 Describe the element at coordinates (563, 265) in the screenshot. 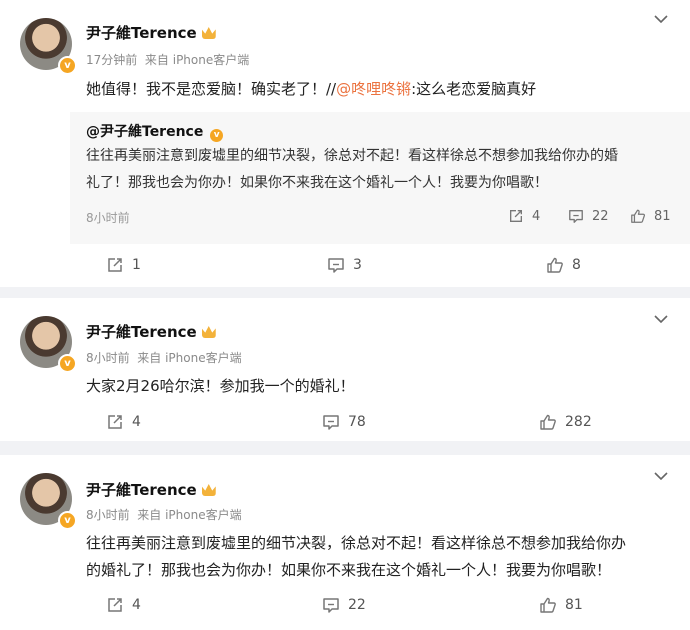

I see `like-button: 8` at that location.